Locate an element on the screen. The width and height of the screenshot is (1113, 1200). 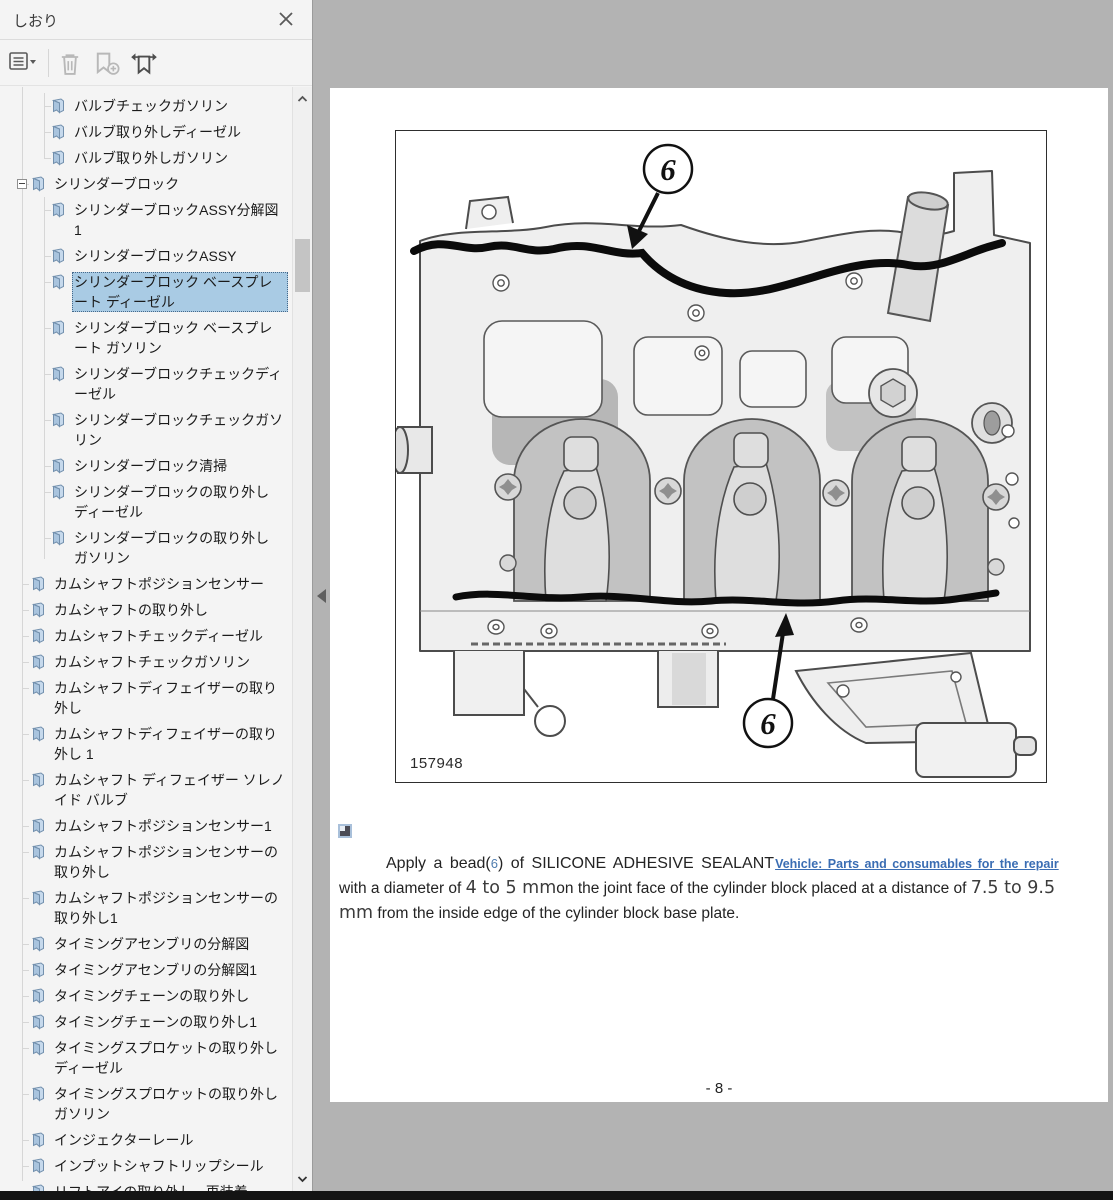
goto-current-bookmark-button is located at coordinates (143, 64).